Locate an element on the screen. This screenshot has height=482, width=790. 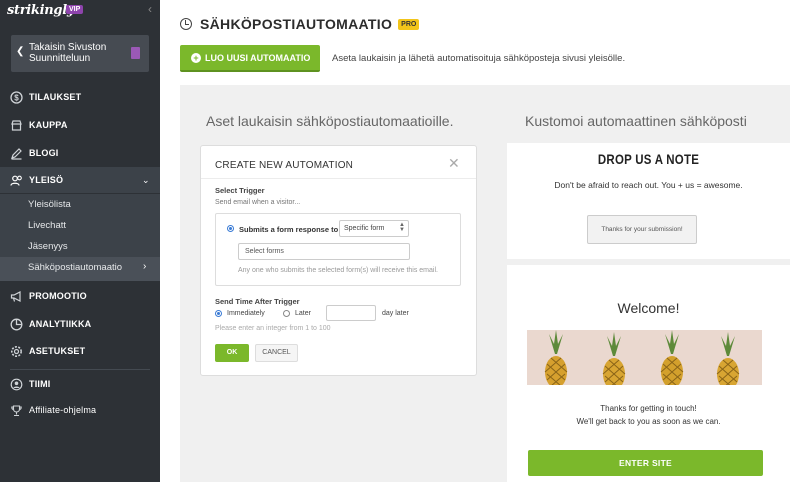
create-automation-button: + LUO UUSI AUTOMAATIO is located at coordinates (250, 58).